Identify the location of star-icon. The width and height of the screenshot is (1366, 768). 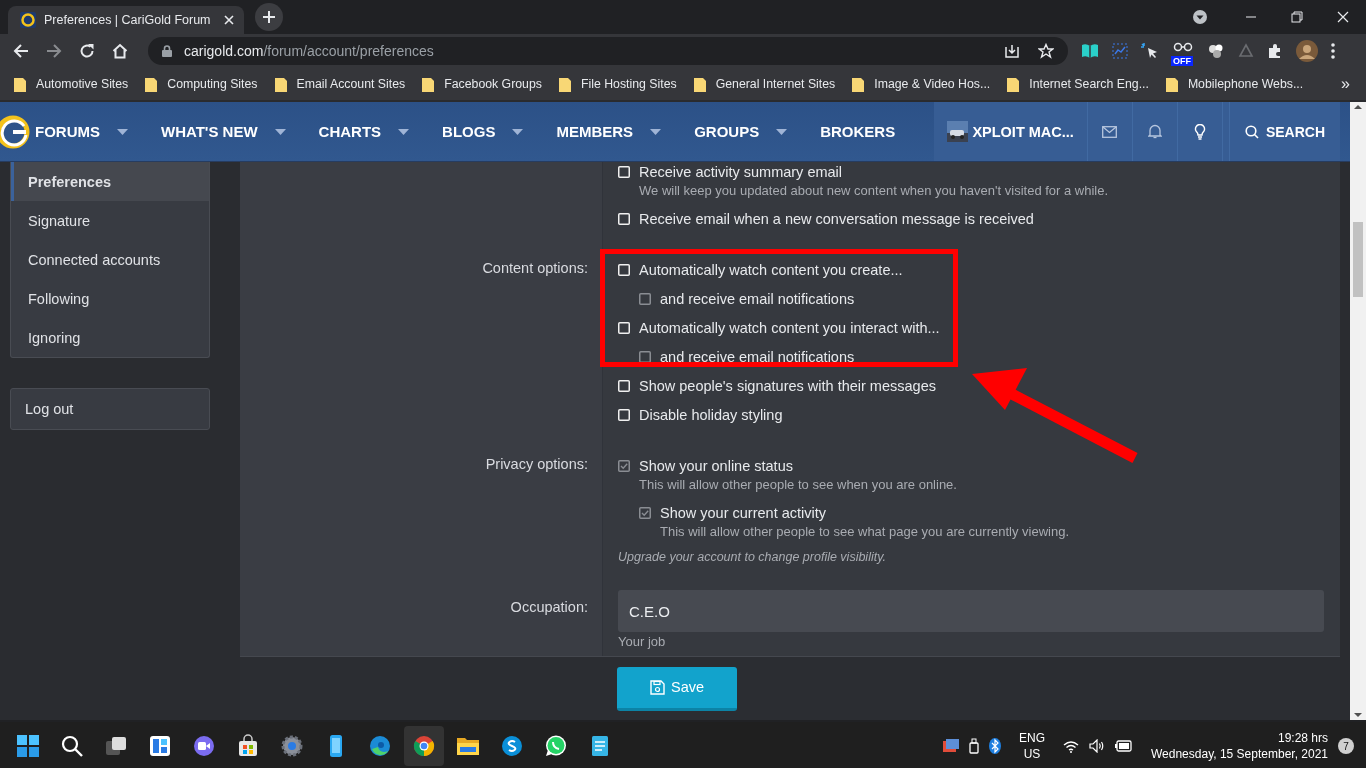
(1046, 51).